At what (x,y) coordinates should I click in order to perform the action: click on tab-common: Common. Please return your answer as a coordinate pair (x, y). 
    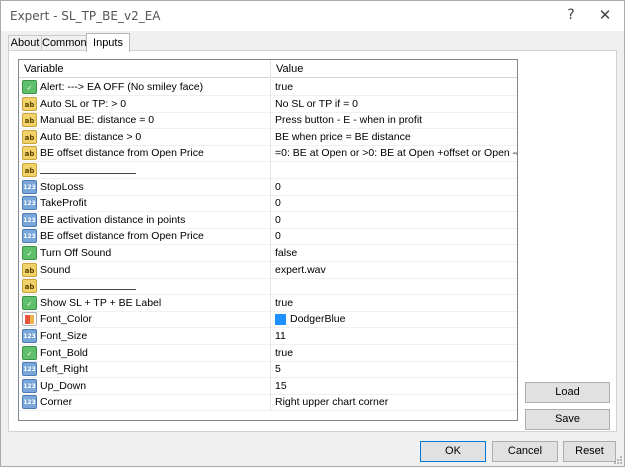
    Looking at the image, I should click on (64, 43).